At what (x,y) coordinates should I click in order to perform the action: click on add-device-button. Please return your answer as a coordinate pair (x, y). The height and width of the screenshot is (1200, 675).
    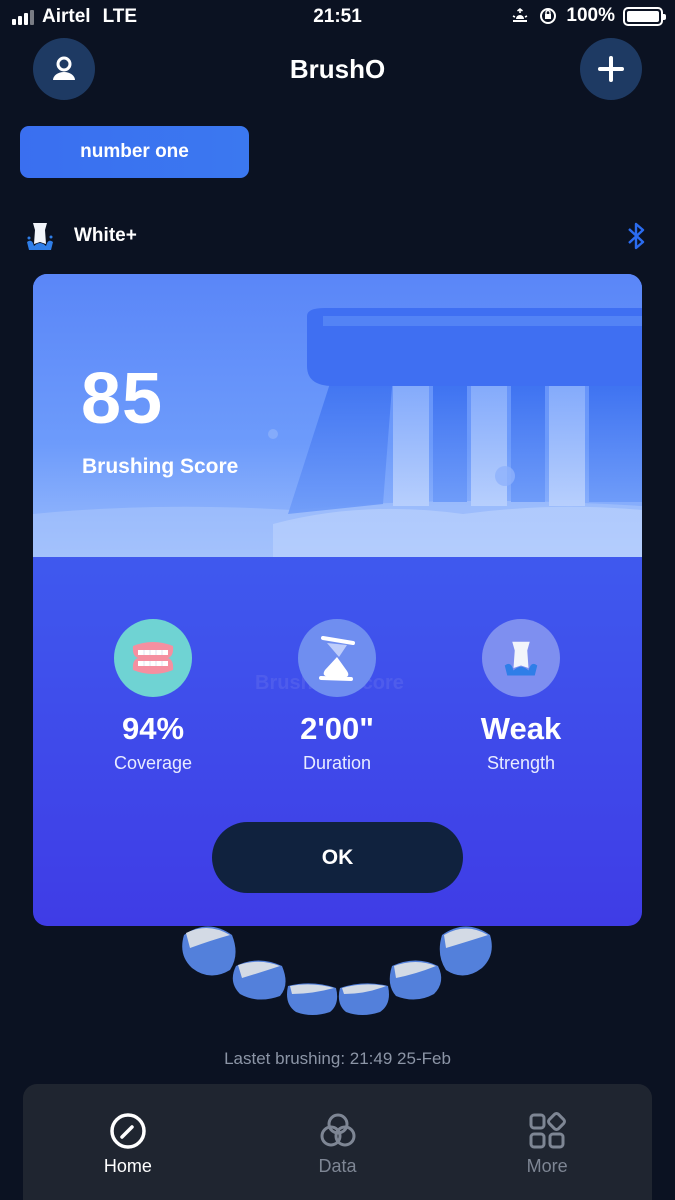
    Looking at the image, I should click on (611, 69).